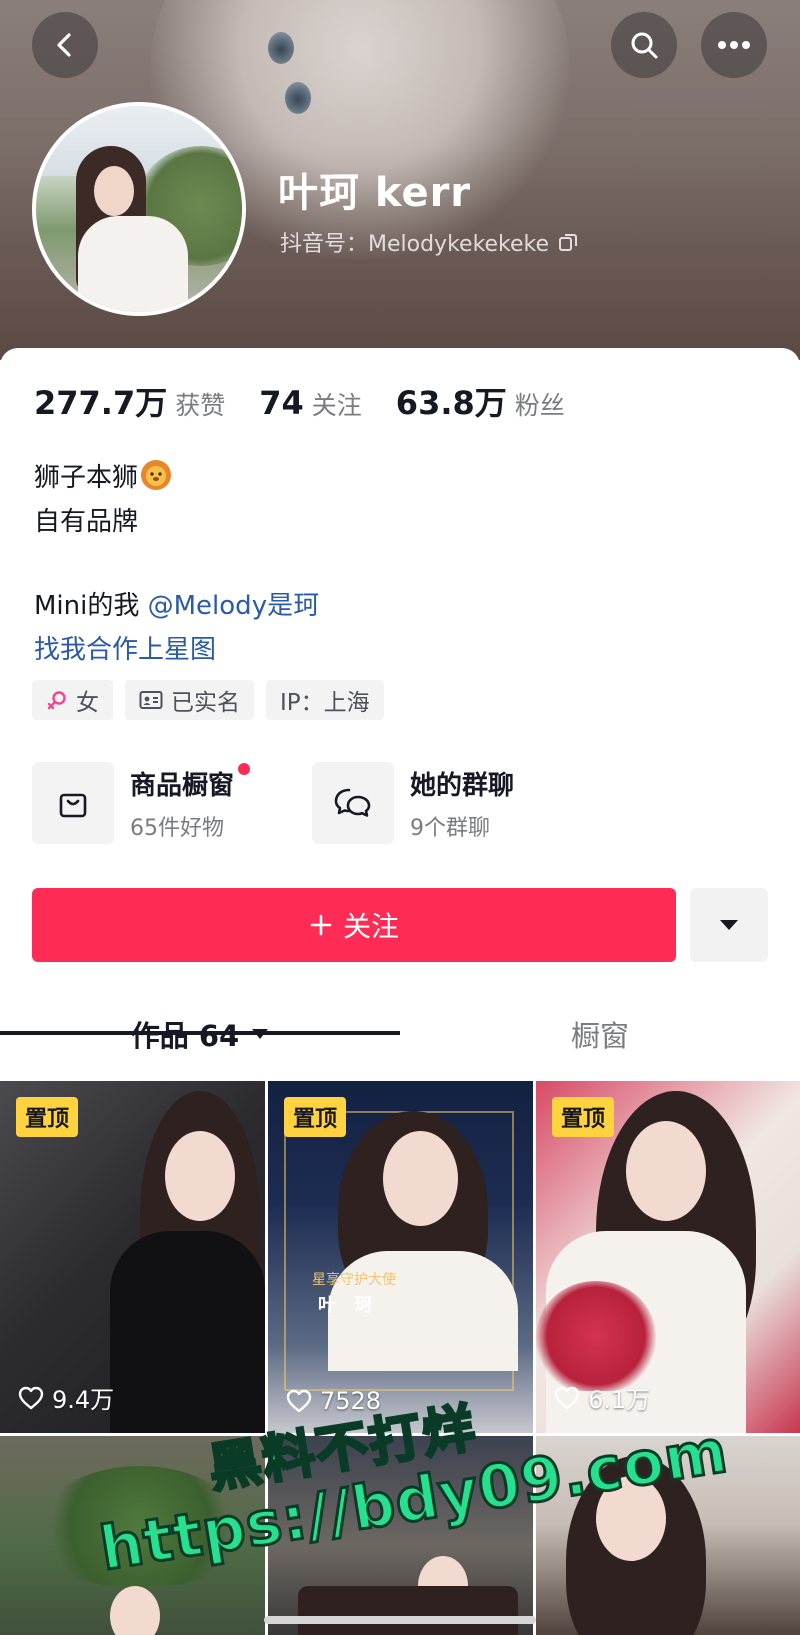  What do you see at coordinates (415, 244) in the screenshot?
I see `douyin-id-text: 抖音号：Melodykekekeke` at bounding box center [415, 244].